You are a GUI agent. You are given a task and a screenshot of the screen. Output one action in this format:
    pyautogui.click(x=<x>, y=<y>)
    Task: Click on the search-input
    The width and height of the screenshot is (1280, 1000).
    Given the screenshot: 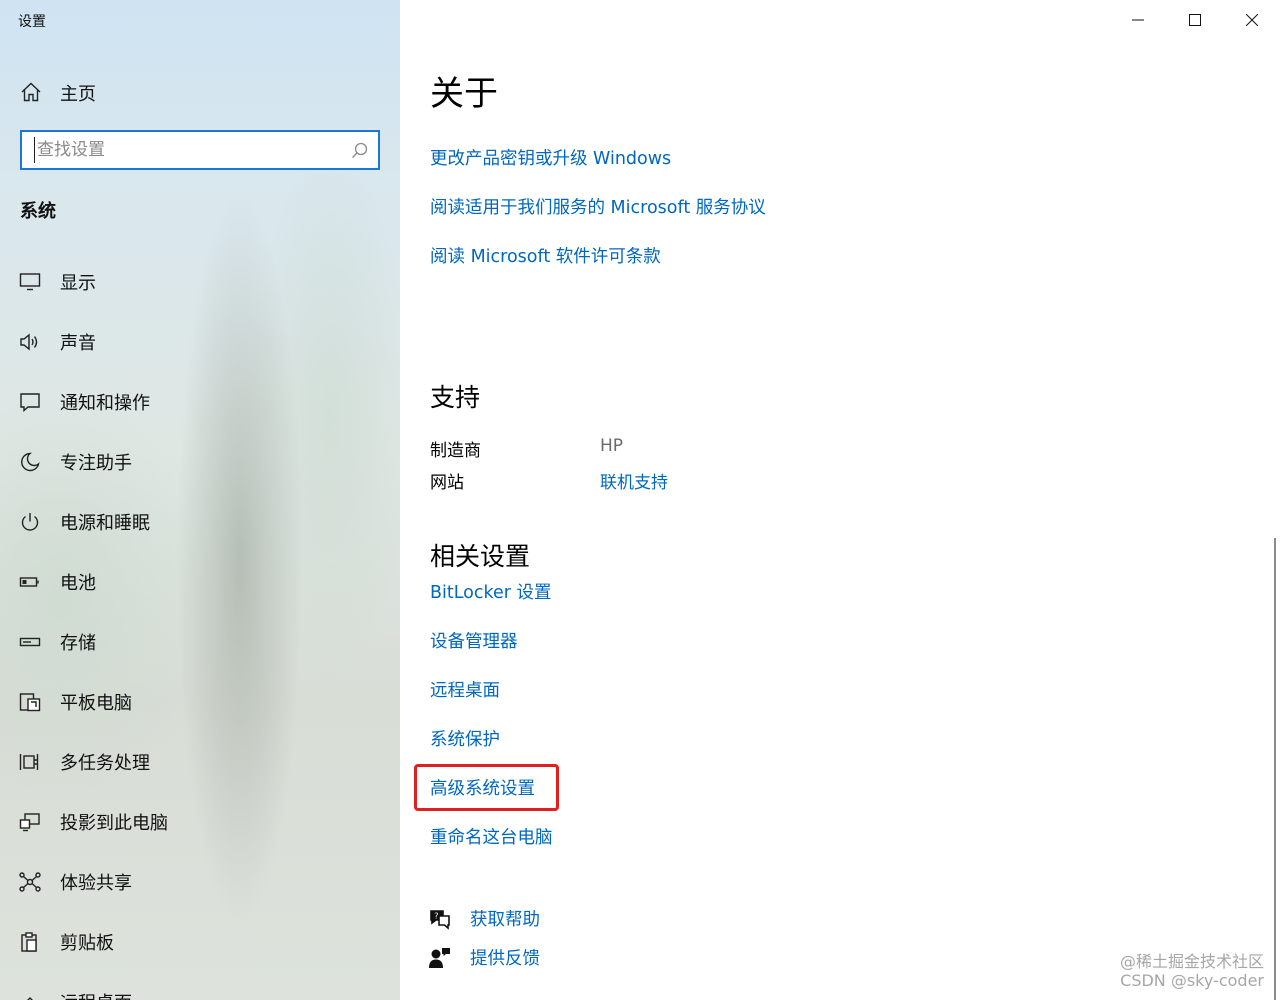 What is the action you would take?
    pyautogui.click(x=184, y=150)
    